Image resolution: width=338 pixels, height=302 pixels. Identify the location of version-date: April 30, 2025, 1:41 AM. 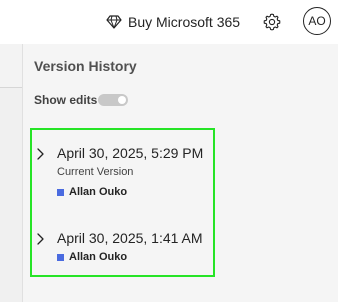
(130, 238).